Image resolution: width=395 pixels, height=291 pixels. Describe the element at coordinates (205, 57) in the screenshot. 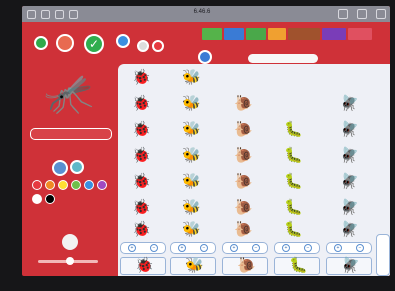

I see `info-button` at that location.